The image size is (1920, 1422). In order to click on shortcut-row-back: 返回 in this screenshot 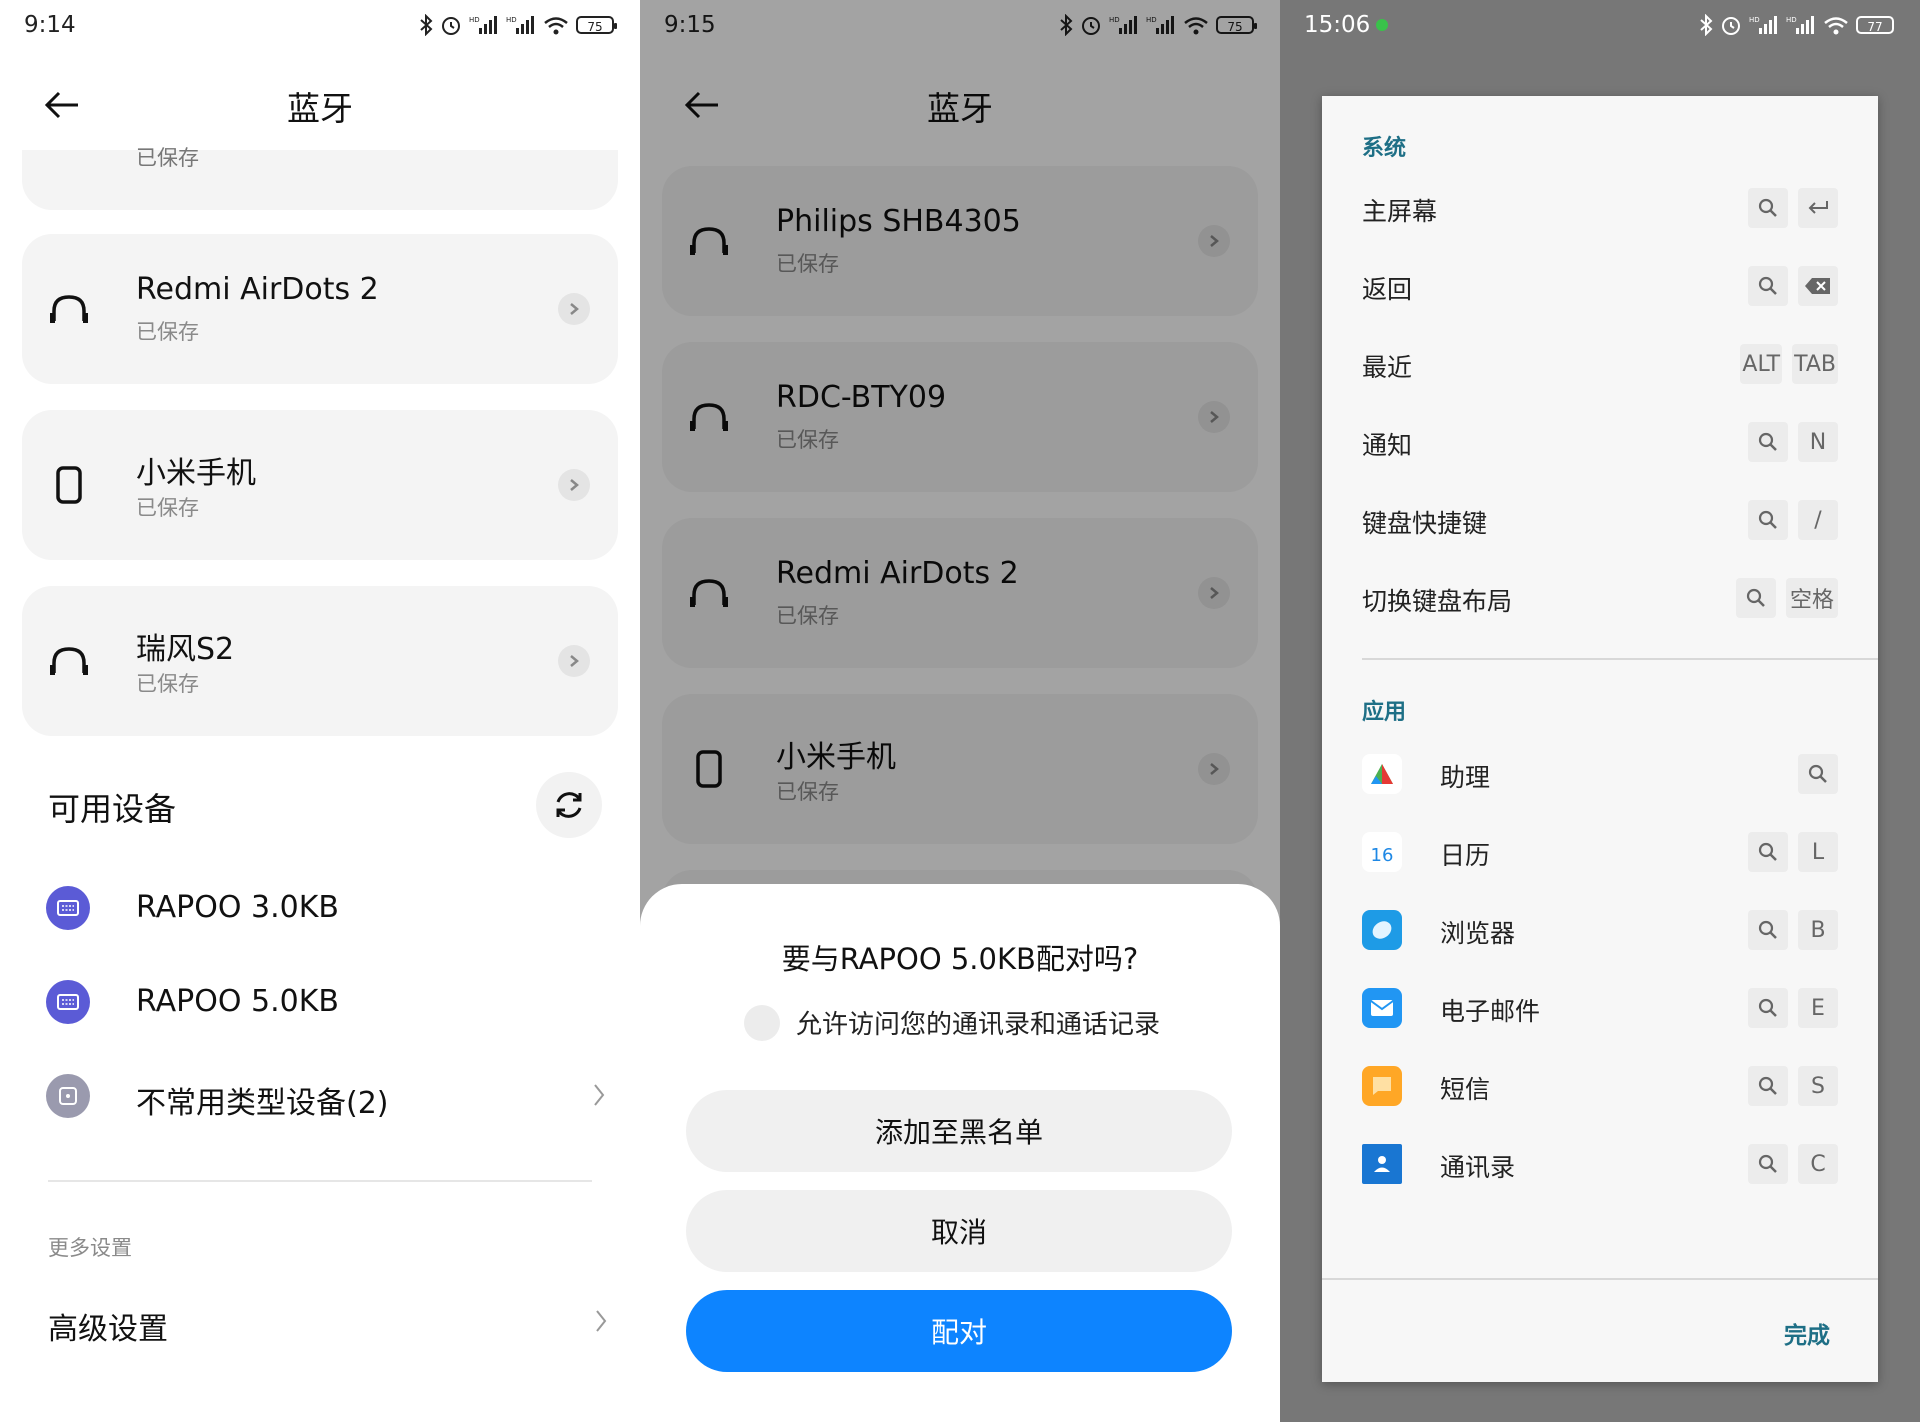, I will do `click(1600, 286)`.